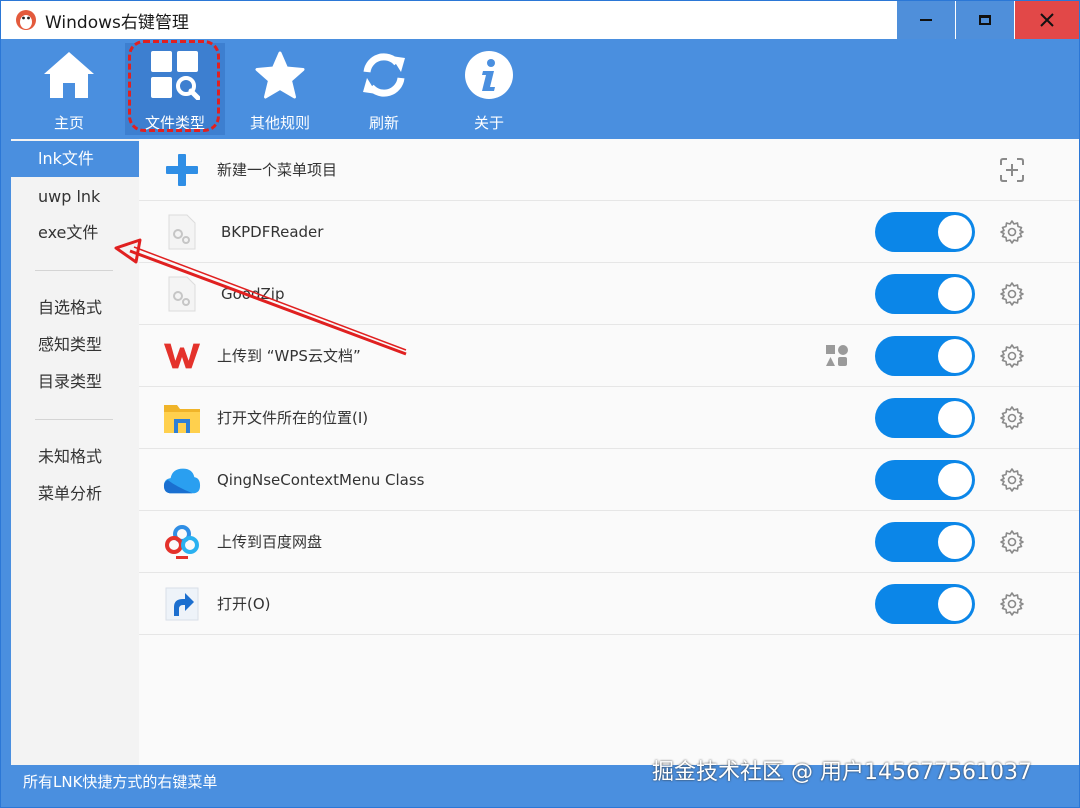 The width and height of the screenshot is (1080, 808). What do you see at coordinates (182, 419) in the screenshot?
I see `folder-icon` at bounding box center [182, 419].